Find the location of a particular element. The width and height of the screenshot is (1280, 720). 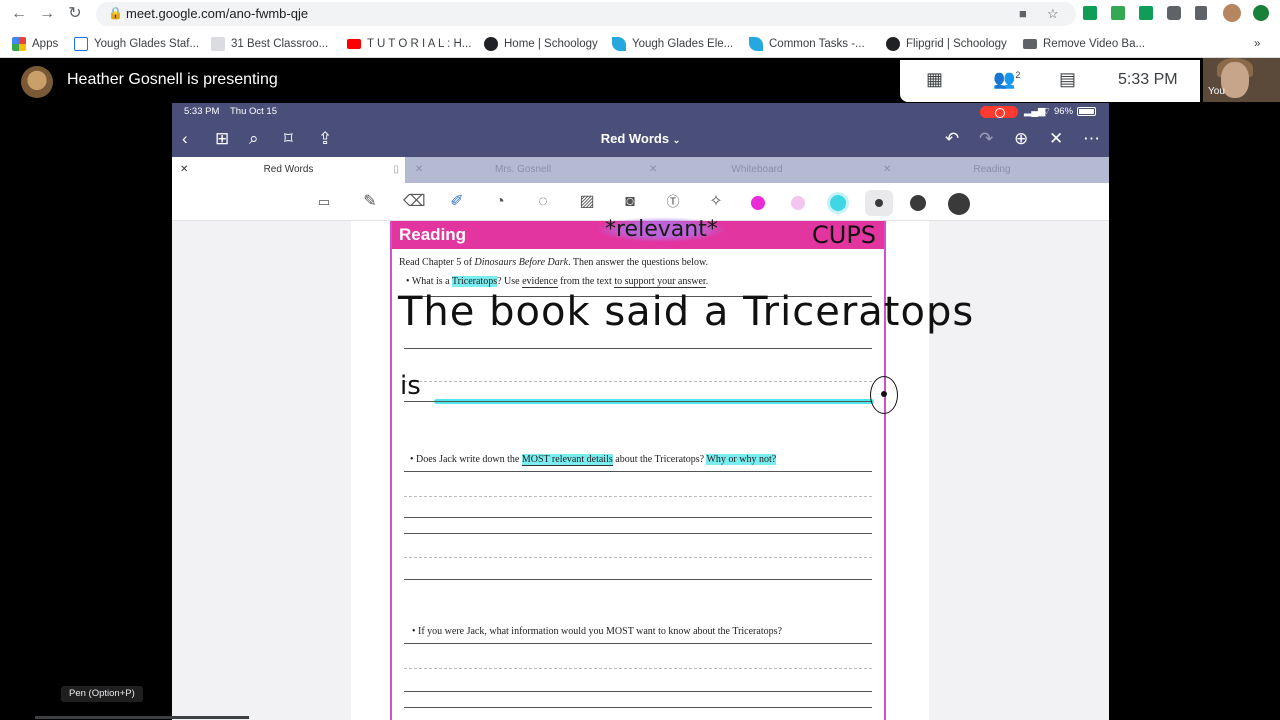

zoom-window-icon: ▭ is located at coordinates (324, 202).